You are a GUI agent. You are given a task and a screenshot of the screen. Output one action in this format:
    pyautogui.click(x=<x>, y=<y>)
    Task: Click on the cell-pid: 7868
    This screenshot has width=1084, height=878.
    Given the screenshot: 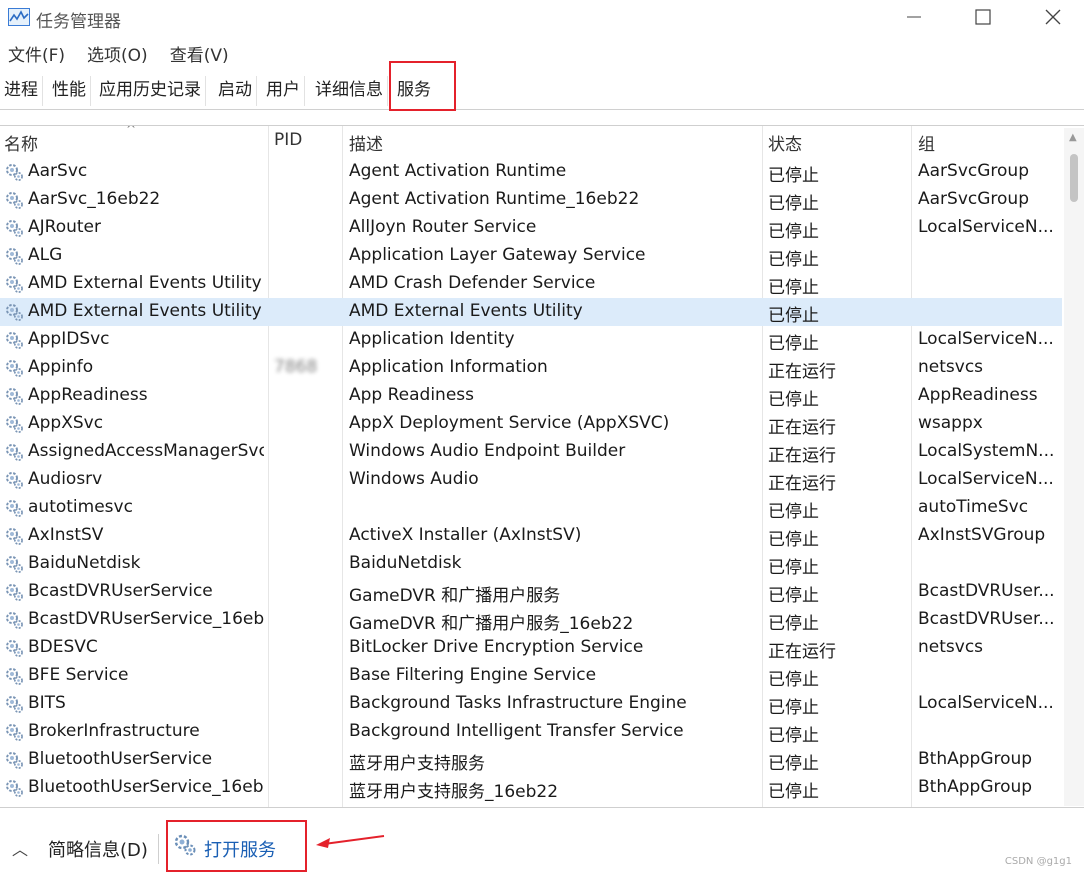 What is the action you would take?
    pyautogui.click(x=296, y=367)
    